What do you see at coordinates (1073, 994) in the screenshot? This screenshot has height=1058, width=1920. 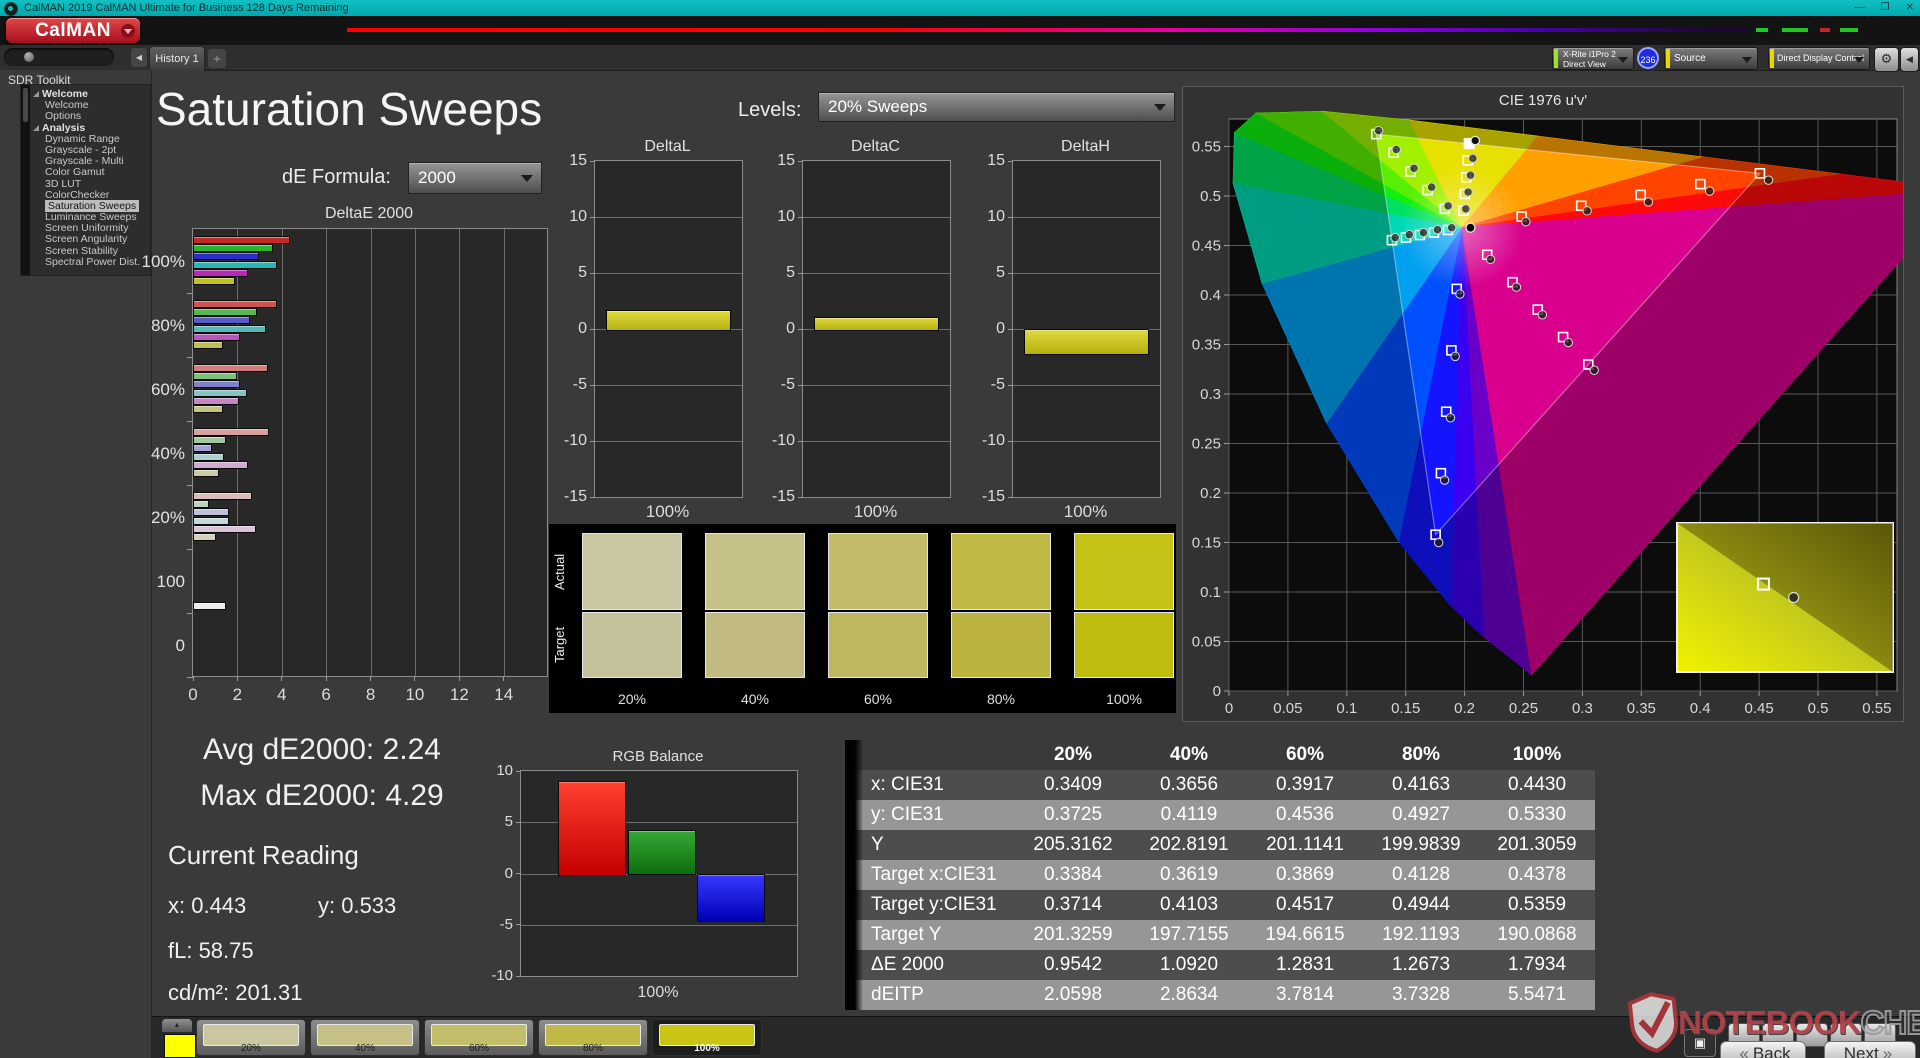 I see `table-cell: 2.0598` at bounding box center [1073, 994].